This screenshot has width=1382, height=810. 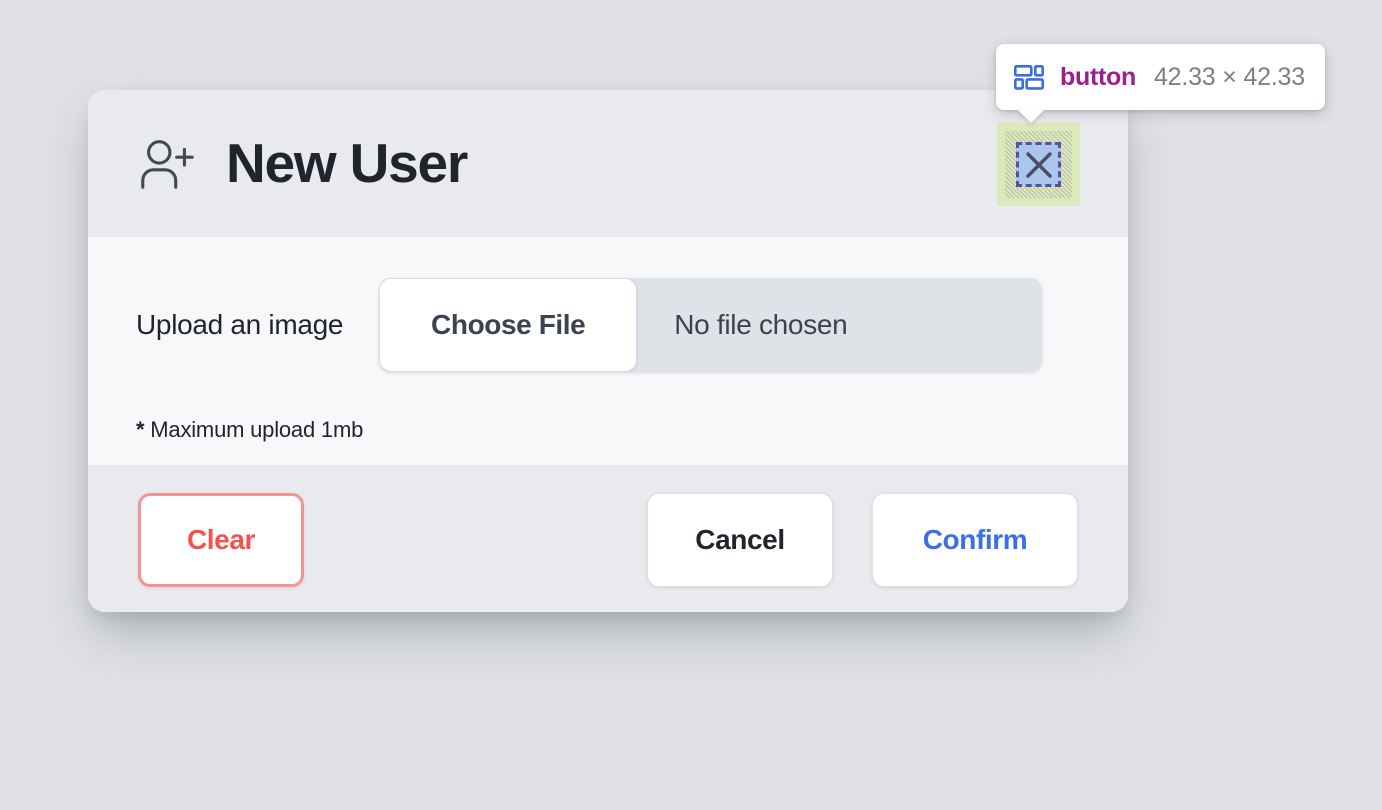 What do you see at coordinates (1028, 77) in the screenshot?
I see `layout-grid-icon` at bounding box center [1028, 77].